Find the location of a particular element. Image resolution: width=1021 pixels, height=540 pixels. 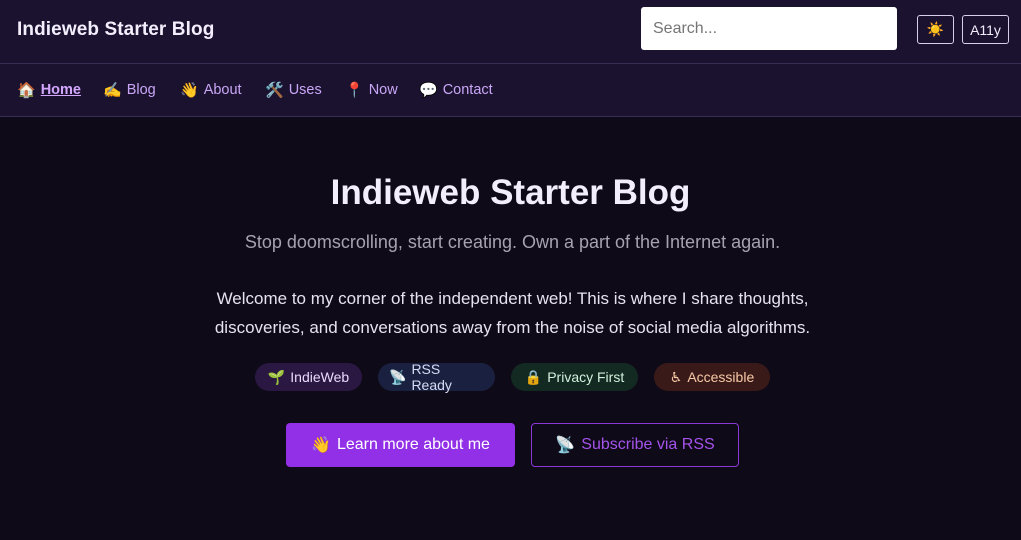

site-header: Indieweb Starter Blog ☀️ A11y is located at coordinates (510, 32).